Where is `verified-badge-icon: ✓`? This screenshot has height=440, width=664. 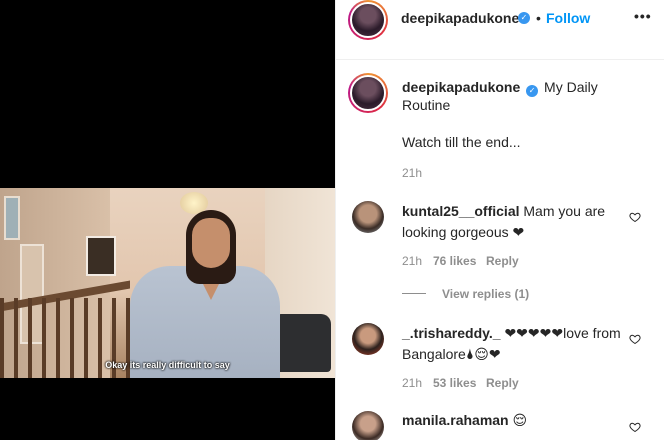 verified-badge-icon: ✓ is located at coordinates (524, 18).